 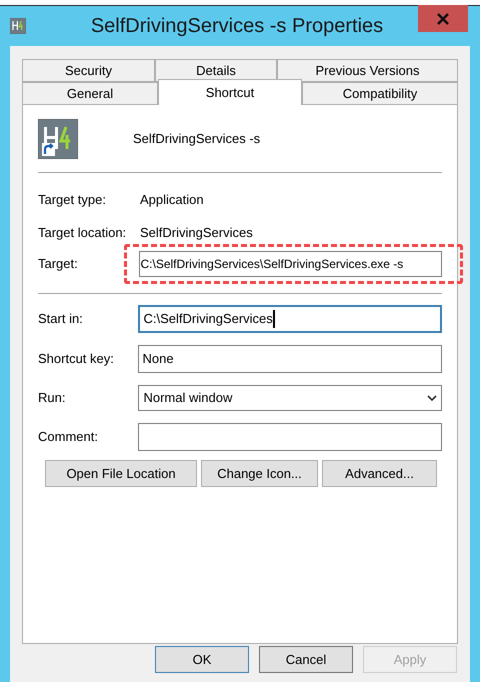 What do you see at coordinates (290, 264) in the screenshot?
I see `target-field: C:\SelfDrivingServices\SelfDrivingServices.exe -s` at bounding box center [290, 264].